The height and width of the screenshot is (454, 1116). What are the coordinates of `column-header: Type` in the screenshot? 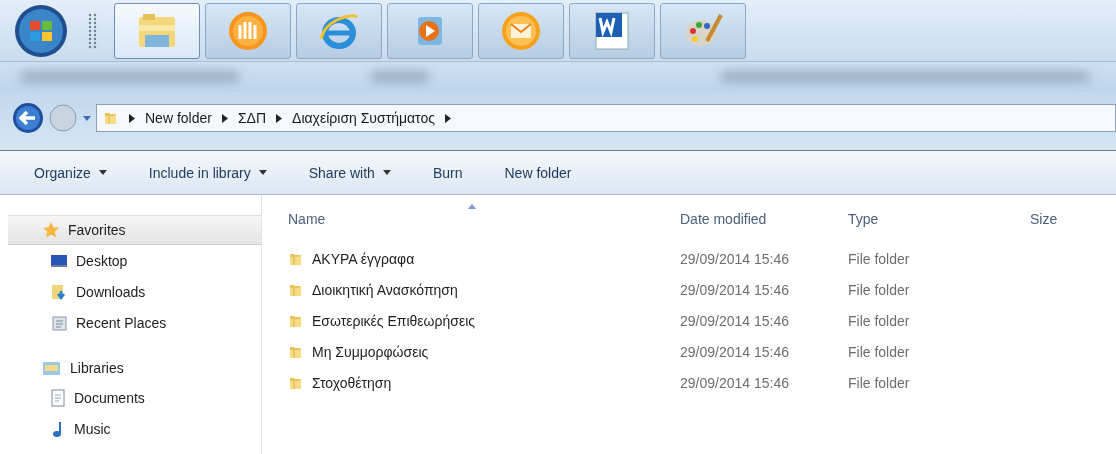 It's located at (939, 219).